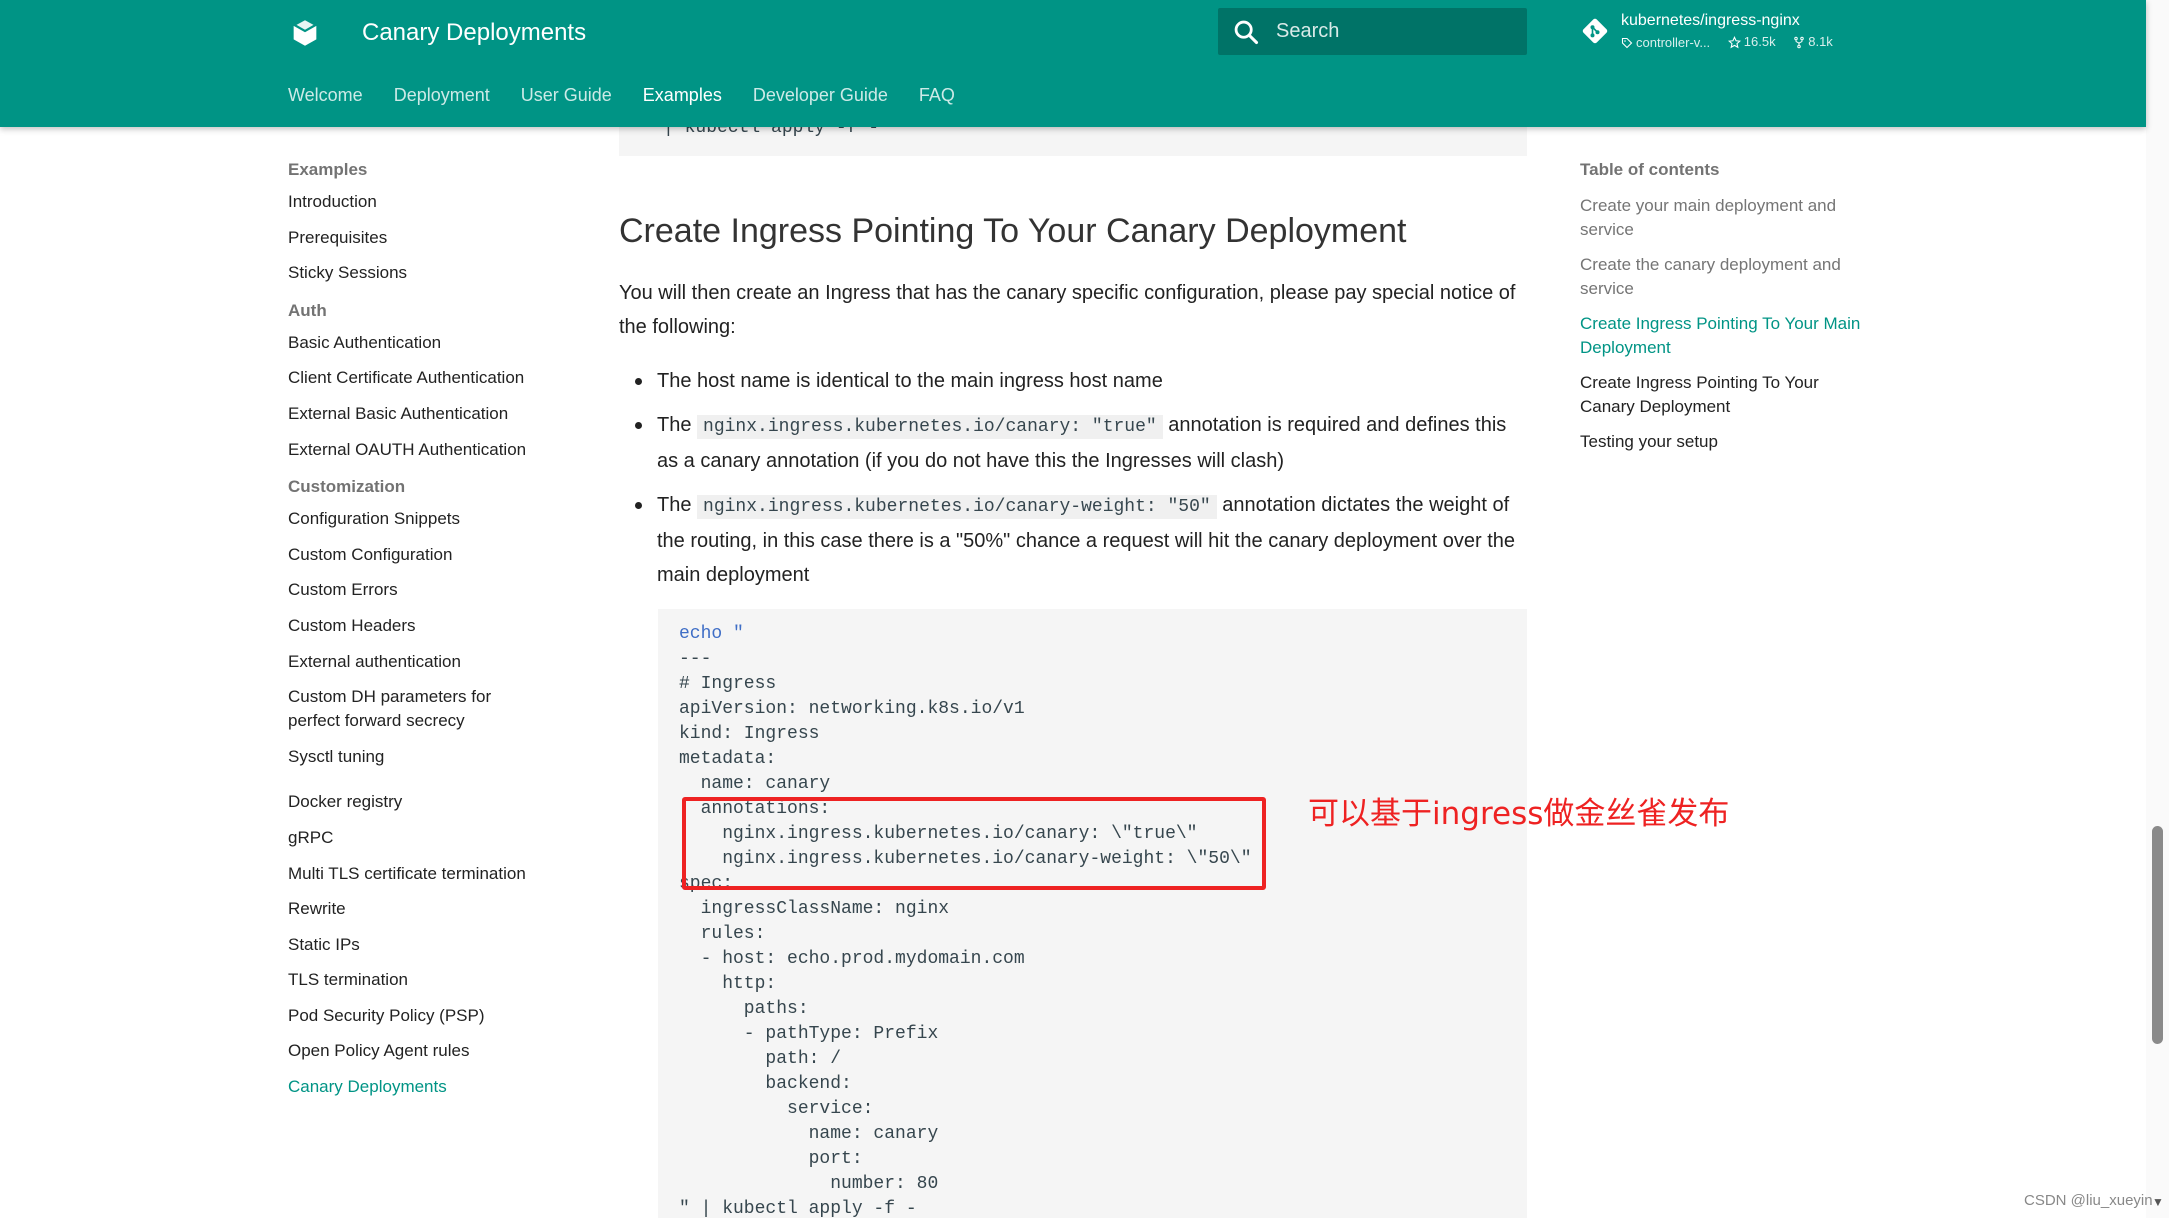 Image resolution: width=2169 pixels, height=1218 pixels. I want to click on nav-item-sysctl: Sysctl tuning, so click(433, 757).